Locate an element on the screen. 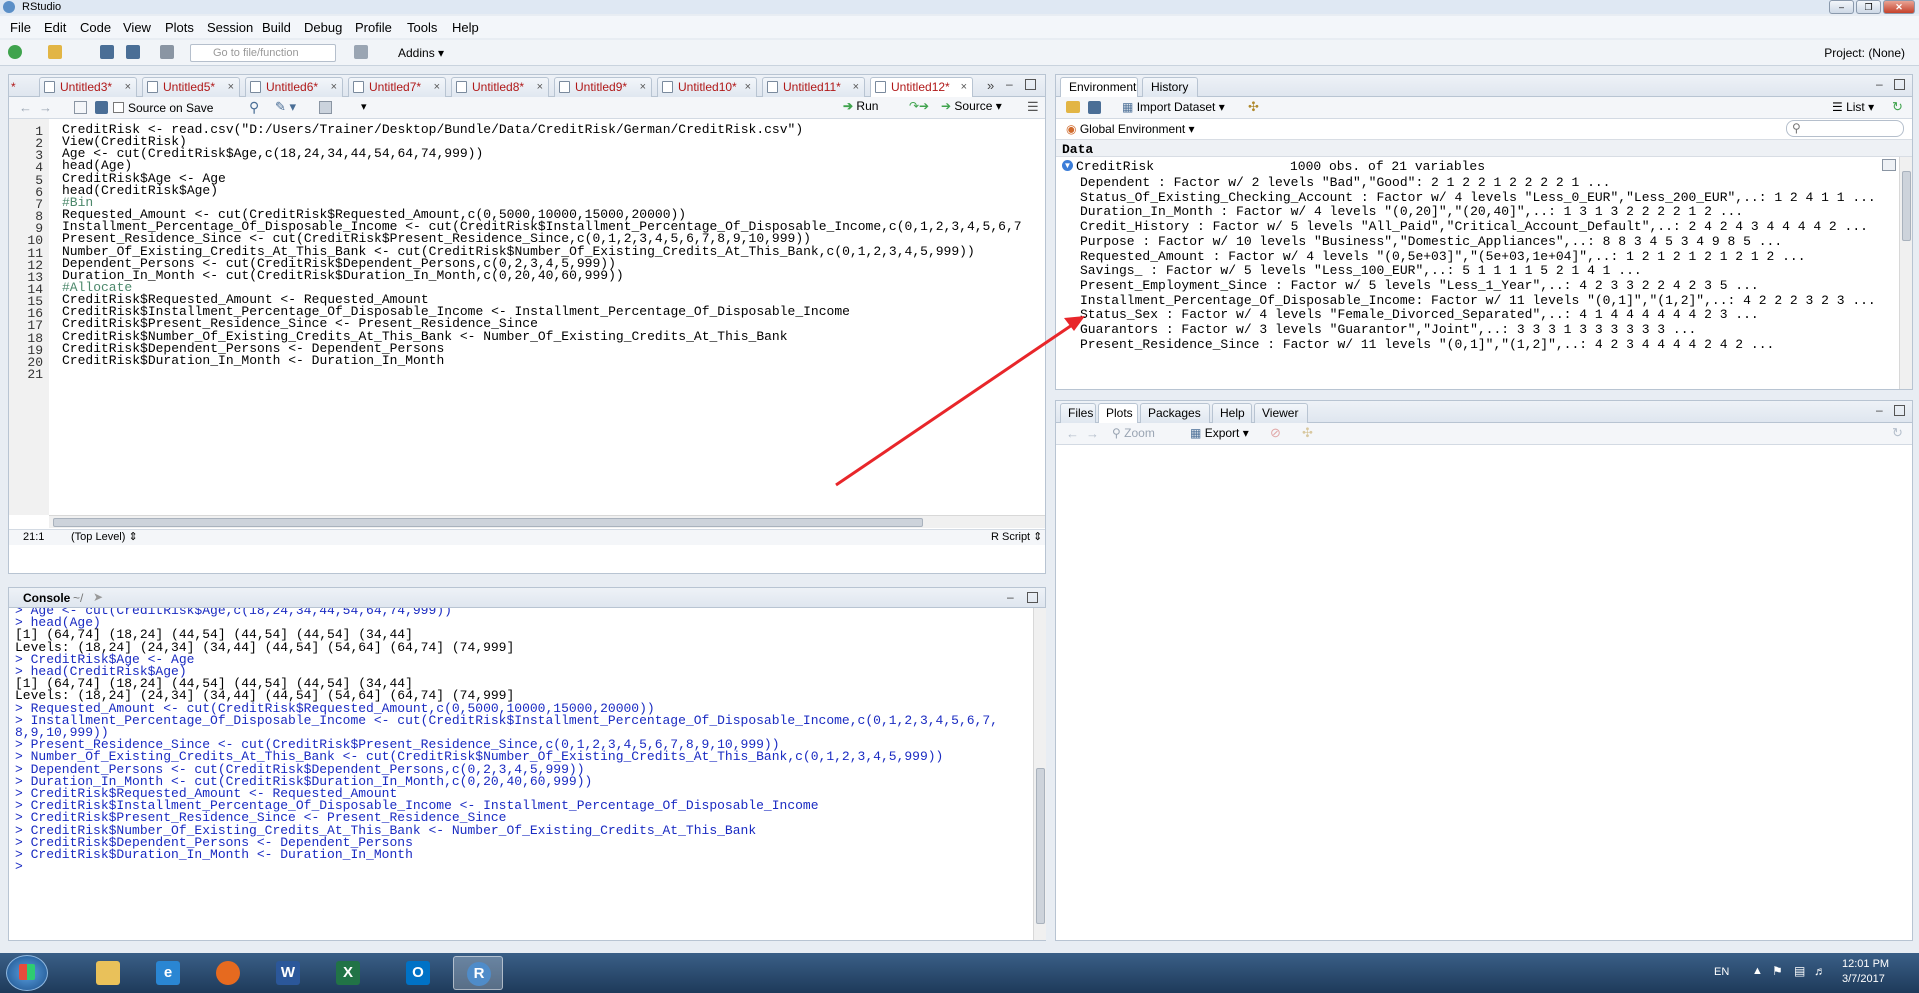 The width and height of the screenshot is (1919, 993). run-button: ➔ Run is located at coordinates (860, 106).